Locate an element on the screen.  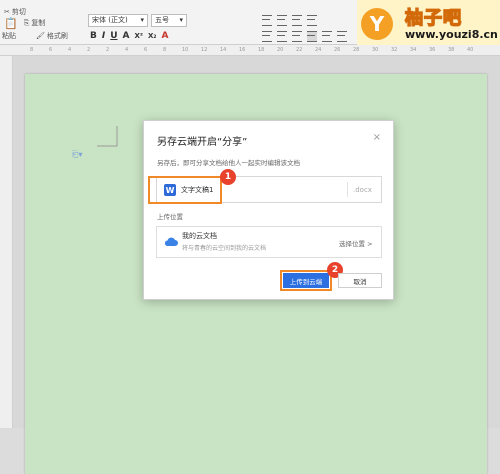
ruler-number: 32 is located at coordinates (394, 50).